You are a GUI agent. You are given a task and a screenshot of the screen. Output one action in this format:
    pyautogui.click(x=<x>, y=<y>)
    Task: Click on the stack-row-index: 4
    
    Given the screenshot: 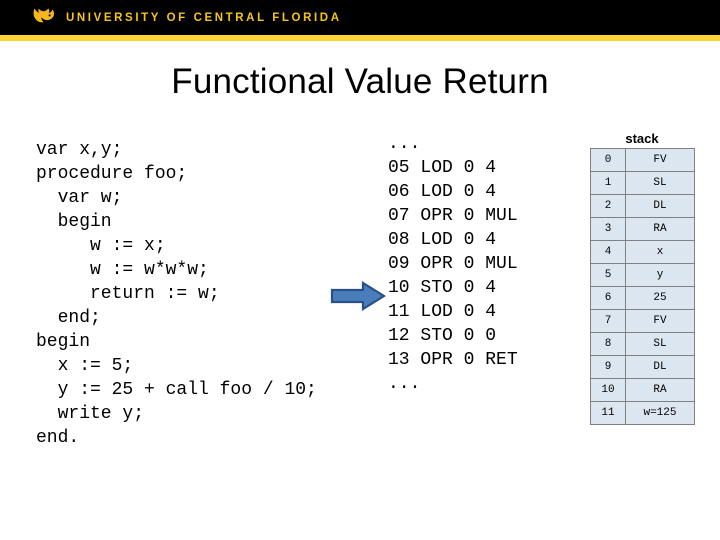 What is the action you would take?
    pyautogui.click(x=608, y=252)
    